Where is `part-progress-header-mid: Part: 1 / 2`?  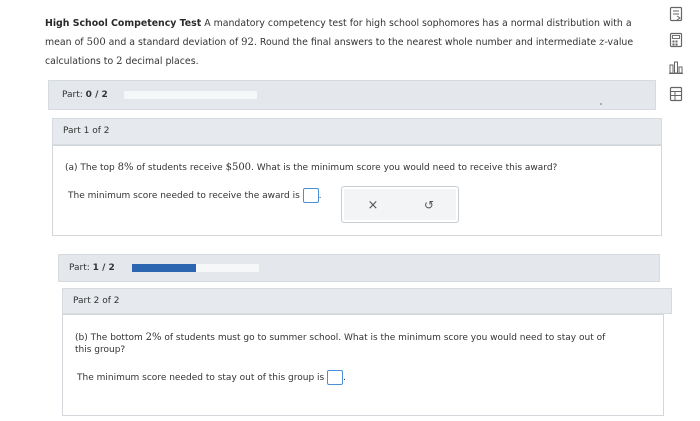
part-progress-header-mid: Part: 1 / 2 is located at coordinates (359, 268).